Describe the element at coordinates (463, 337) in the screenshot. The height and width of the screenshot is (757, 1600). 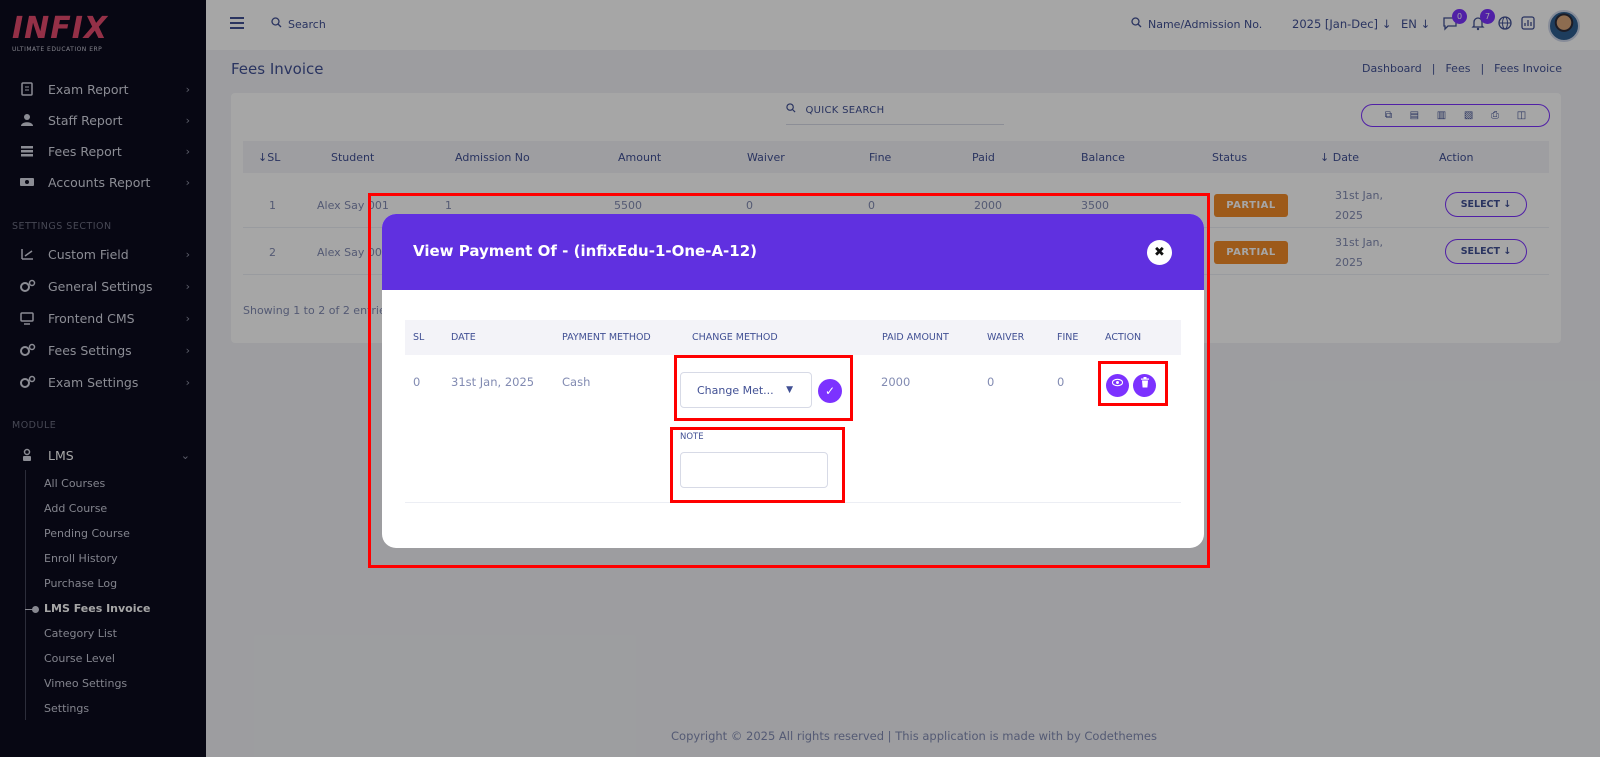
I see `column-header-date: DATE` at that location.